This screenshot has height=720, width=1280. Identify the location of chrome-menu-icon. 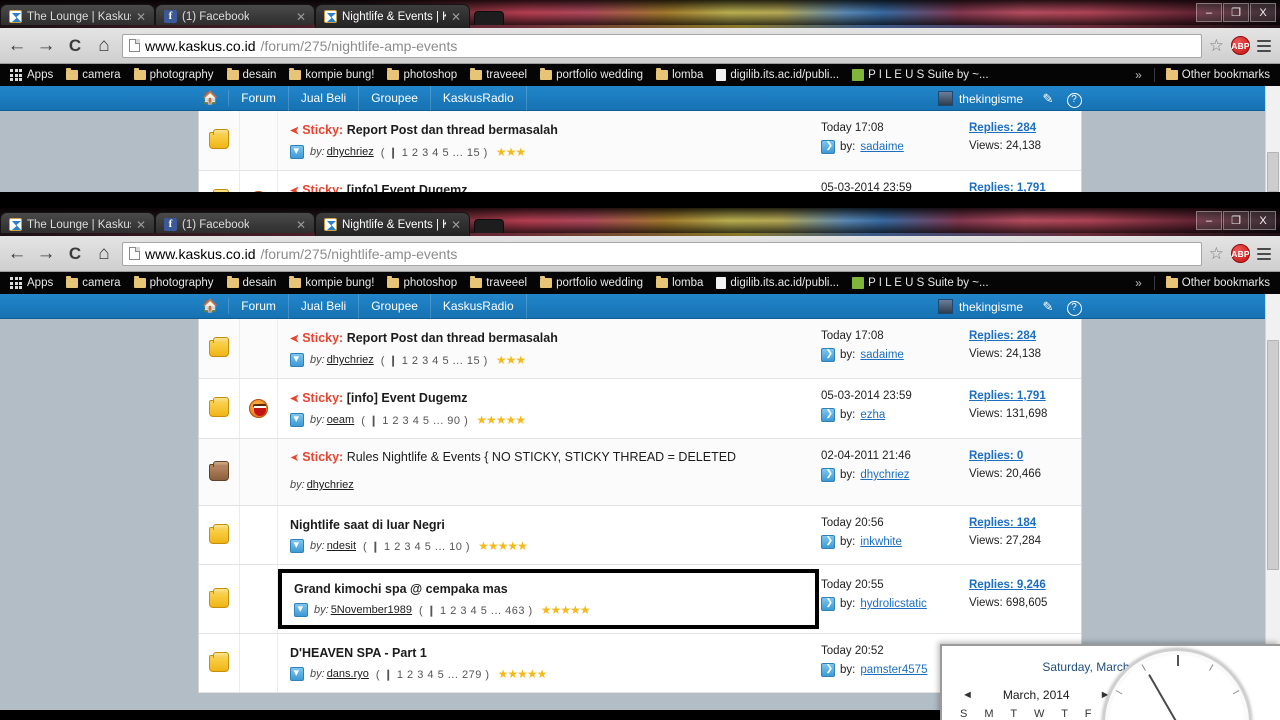
(1265, 253).